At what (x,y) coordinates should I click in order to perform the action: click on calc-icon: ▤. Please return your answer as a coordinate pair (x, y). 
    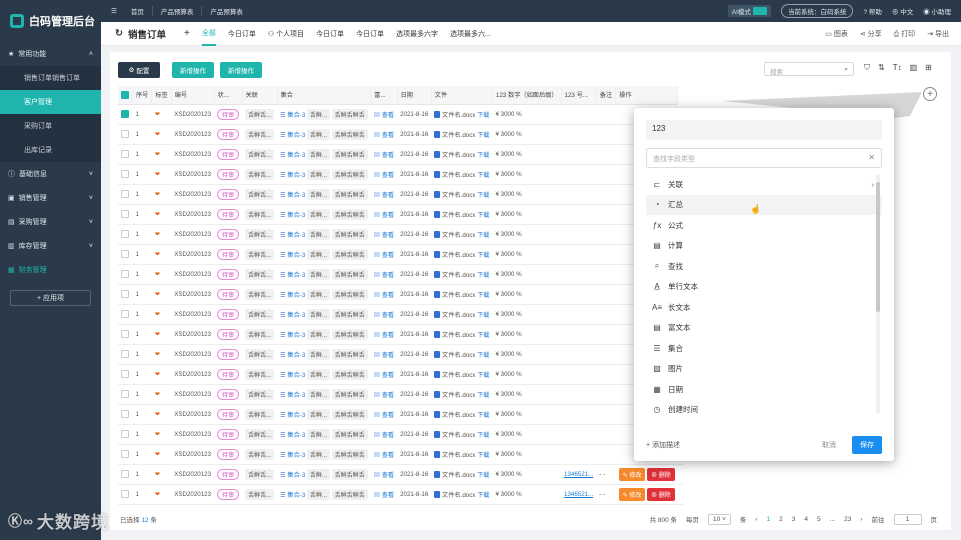
    Looking at the image, I should click on (657, 246).